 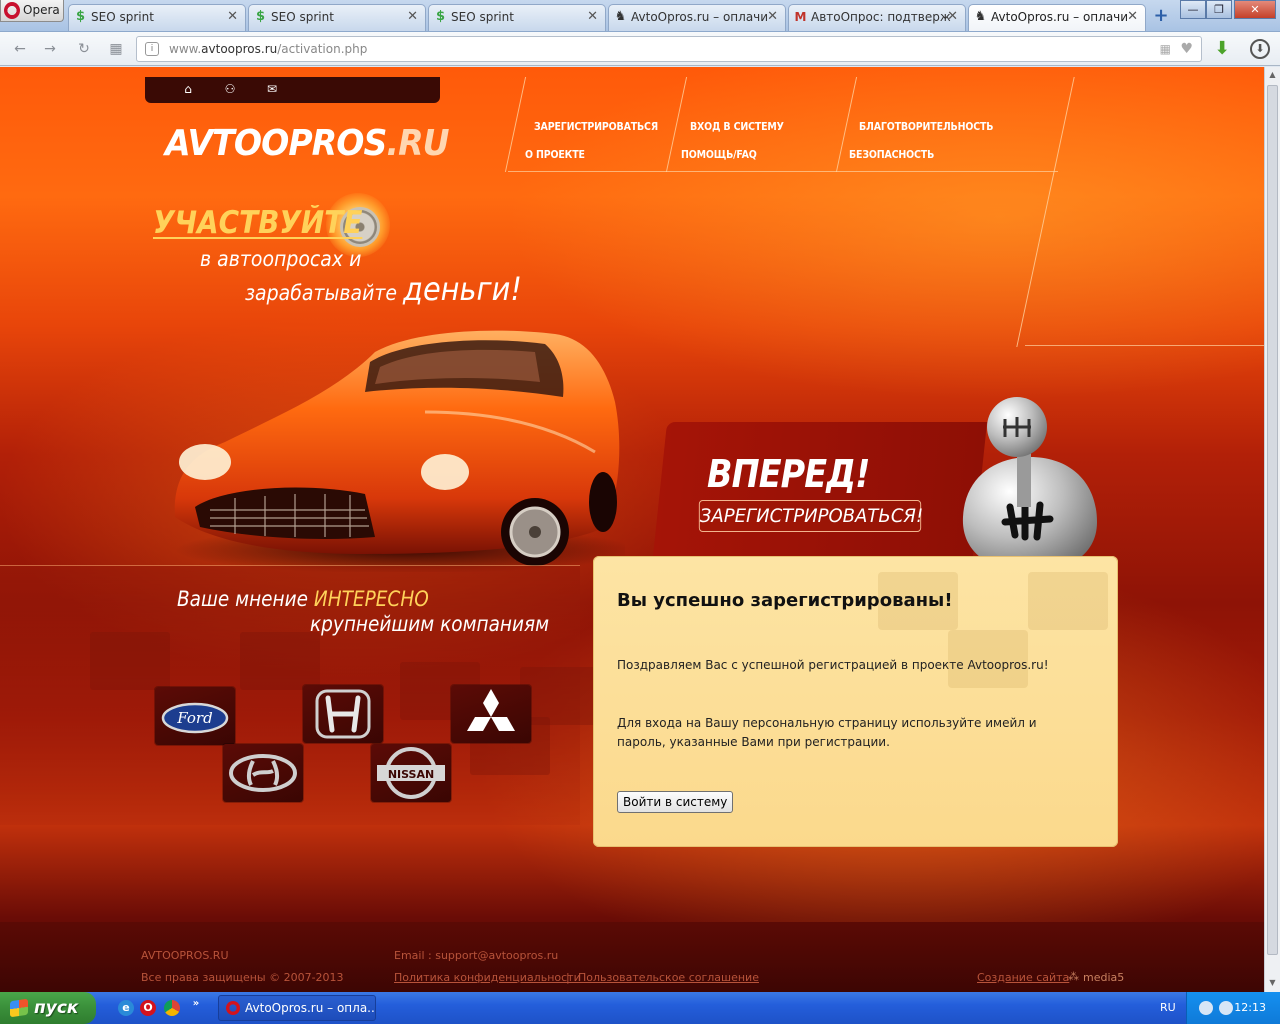 I want to click on url-prefix: www., so click(x=185, y=49).